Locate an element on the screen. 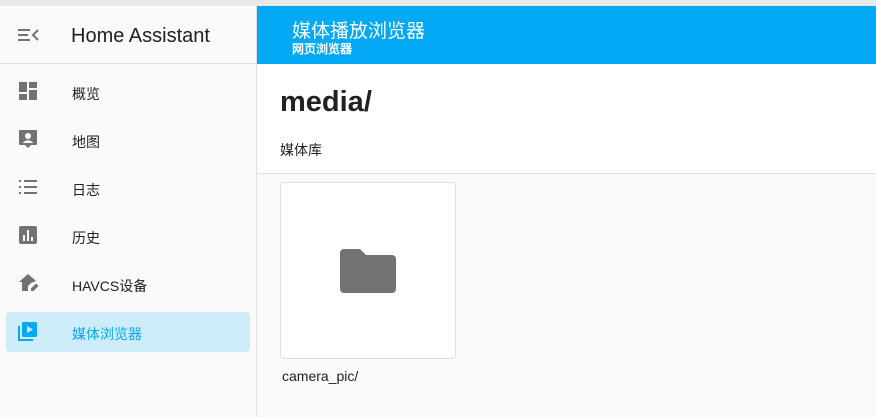  sidebar-item-overview: 概览 is located at coordinates (128, 92).